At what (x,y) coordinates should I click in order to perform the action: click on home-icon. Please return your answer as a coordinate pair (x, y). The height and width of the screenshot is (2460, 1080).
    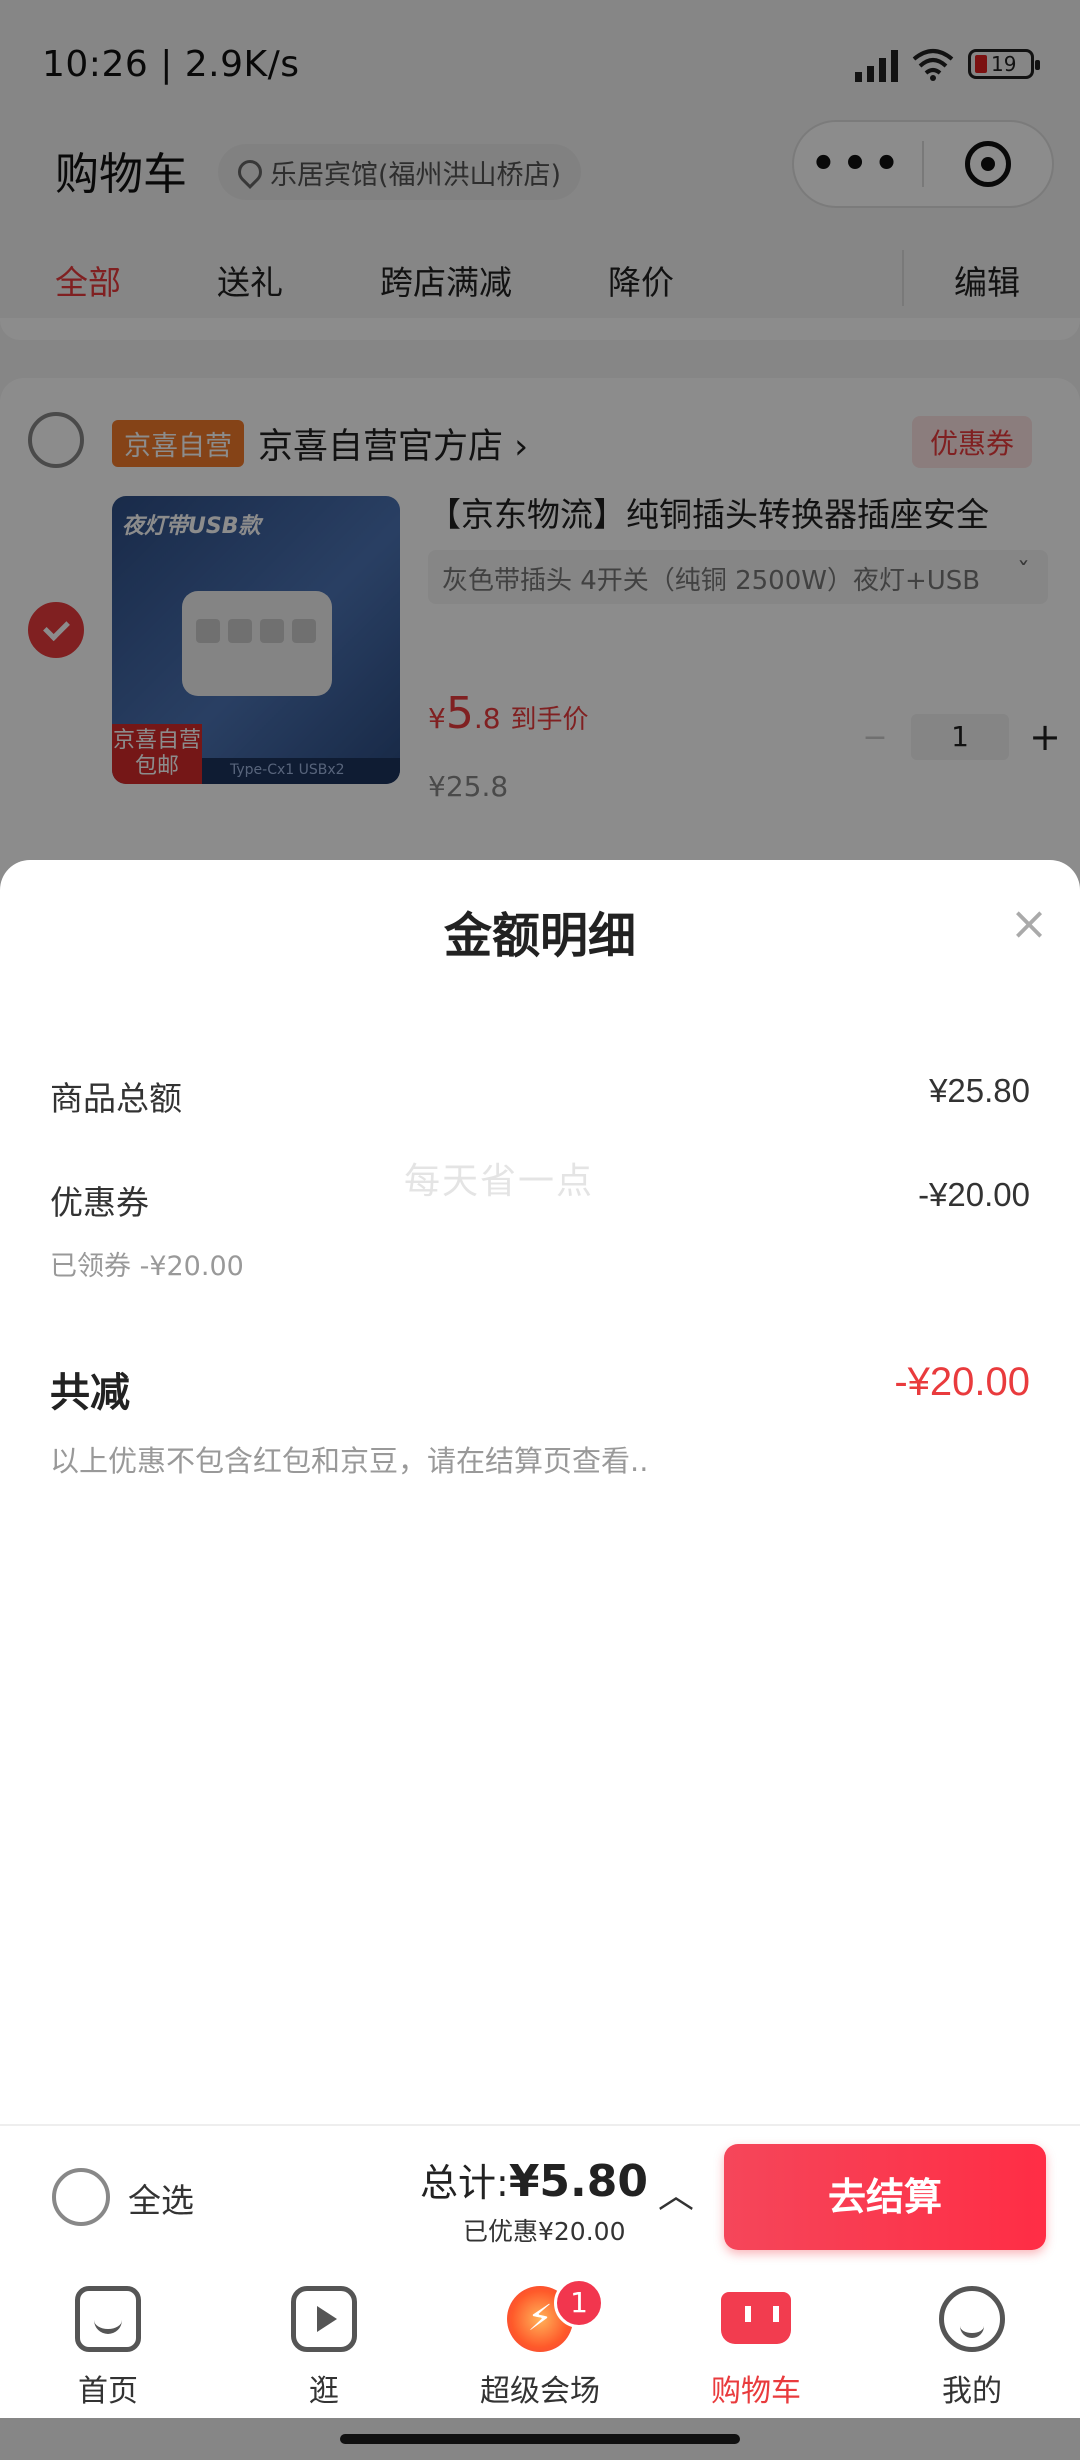
    Looking at the image, I should click on (108, 2319).